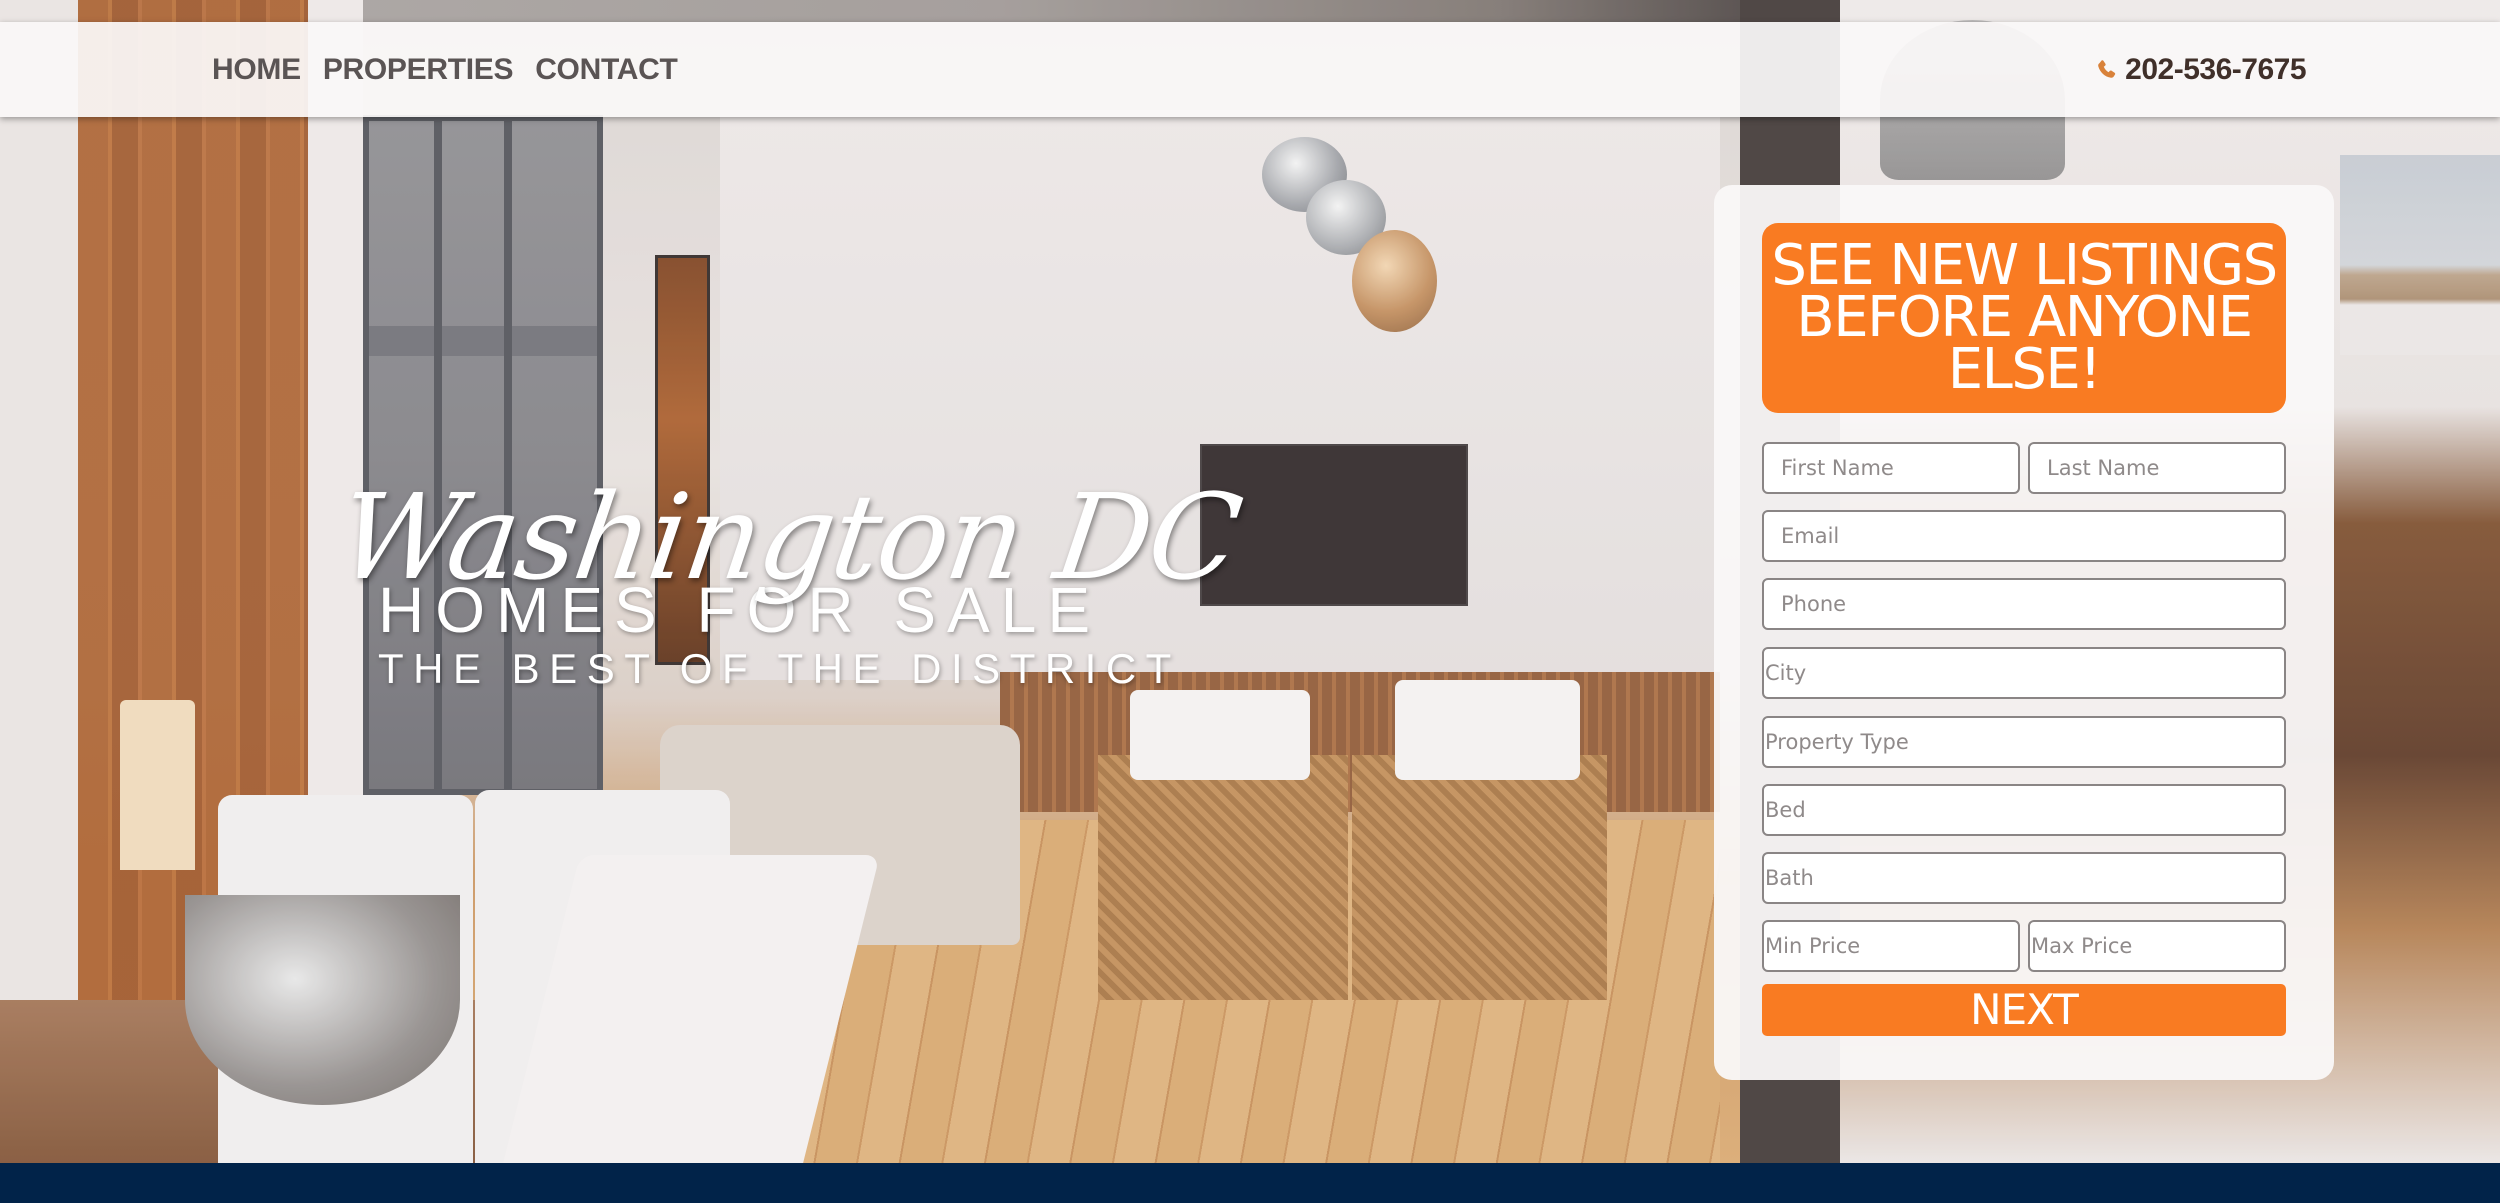 This screenshot has height=1203, width=2500. What do you see at coordinates (2024, 673) in the screenshot?
I see `city-input` at bounding box center [2024, 673].